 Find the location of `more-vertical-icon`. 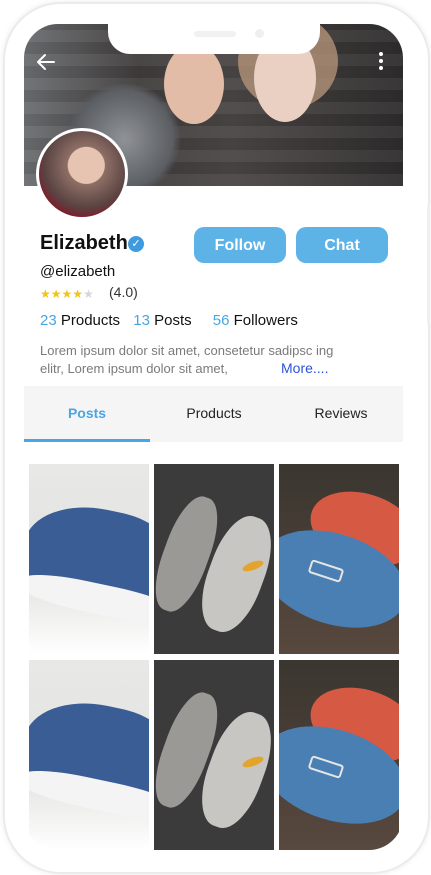

more-vertical-icon is located at coordinates (381, 63).